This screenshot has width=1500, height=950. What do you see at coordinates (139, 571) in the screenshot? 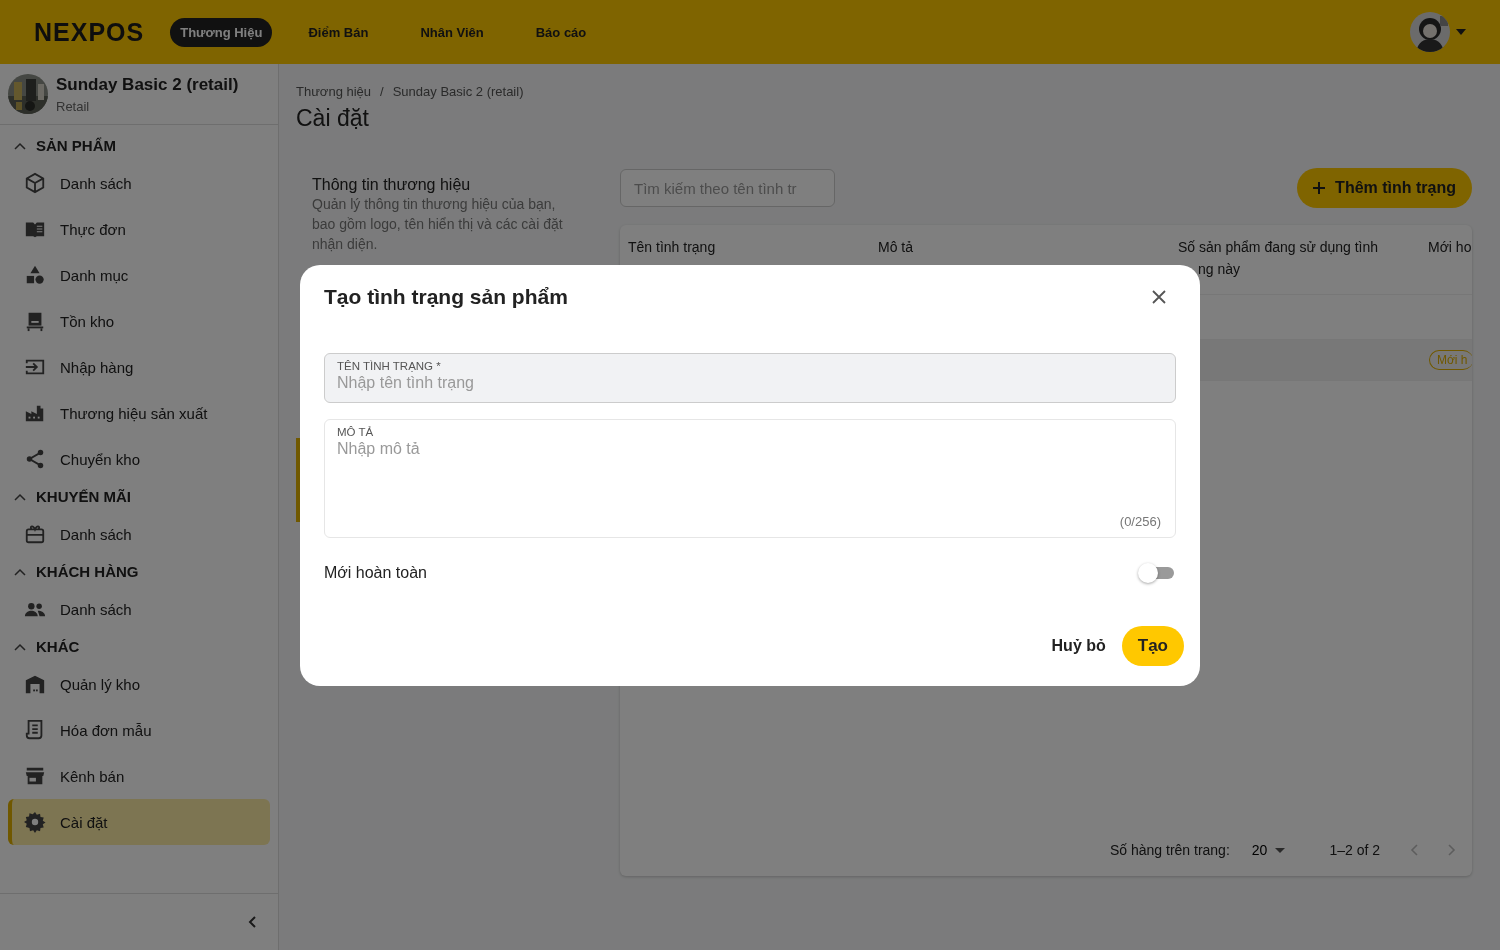
I see `section-header: KHÁCH HÀNG` at bounding box center [139, 571].